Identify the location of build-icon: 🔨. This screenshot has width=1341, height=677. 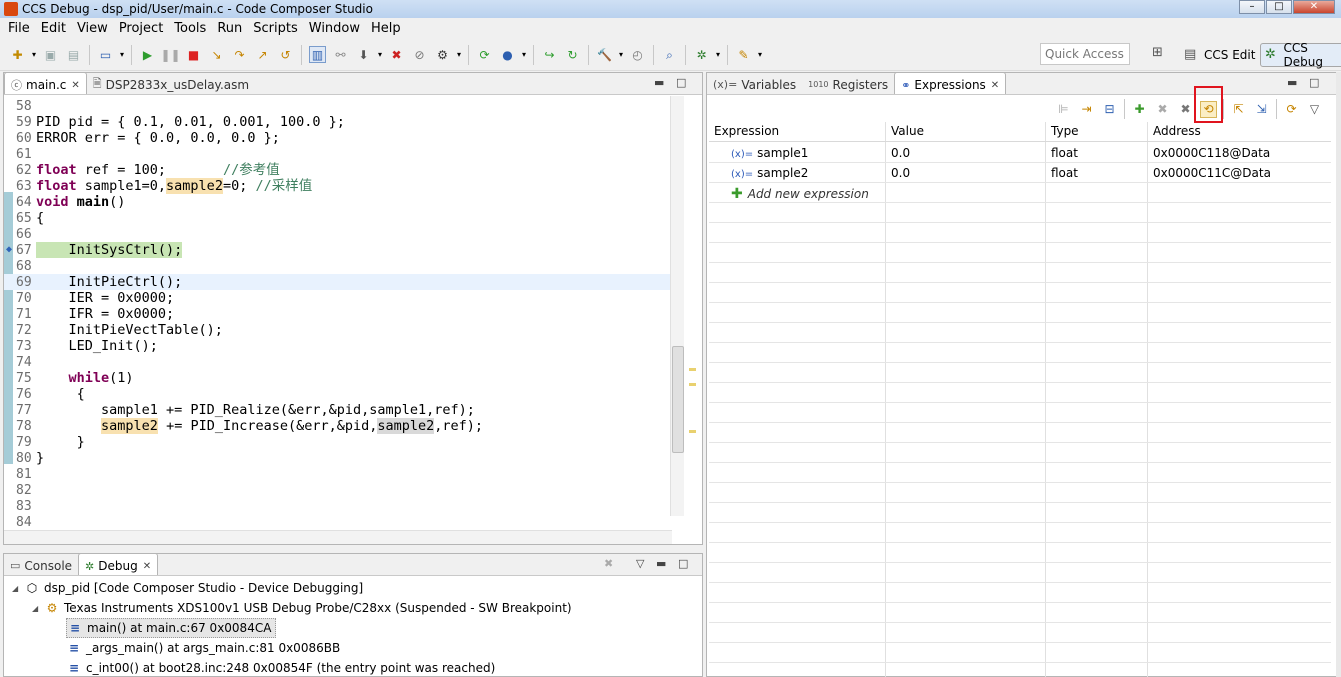
(604, 54).